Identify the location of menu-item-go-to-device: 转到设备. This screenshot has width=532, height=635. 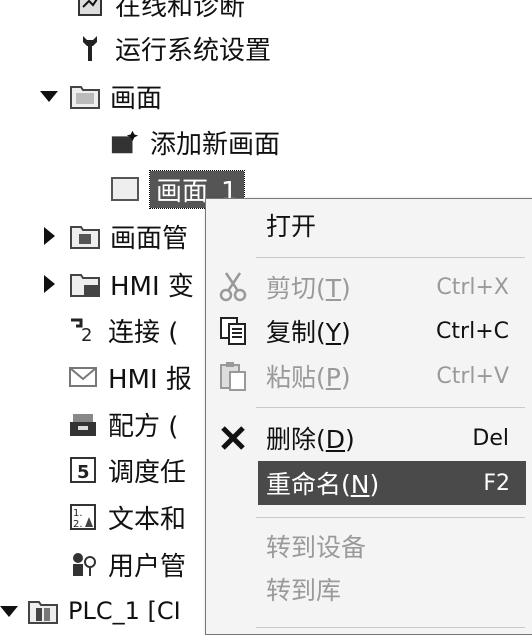
(369, 546).